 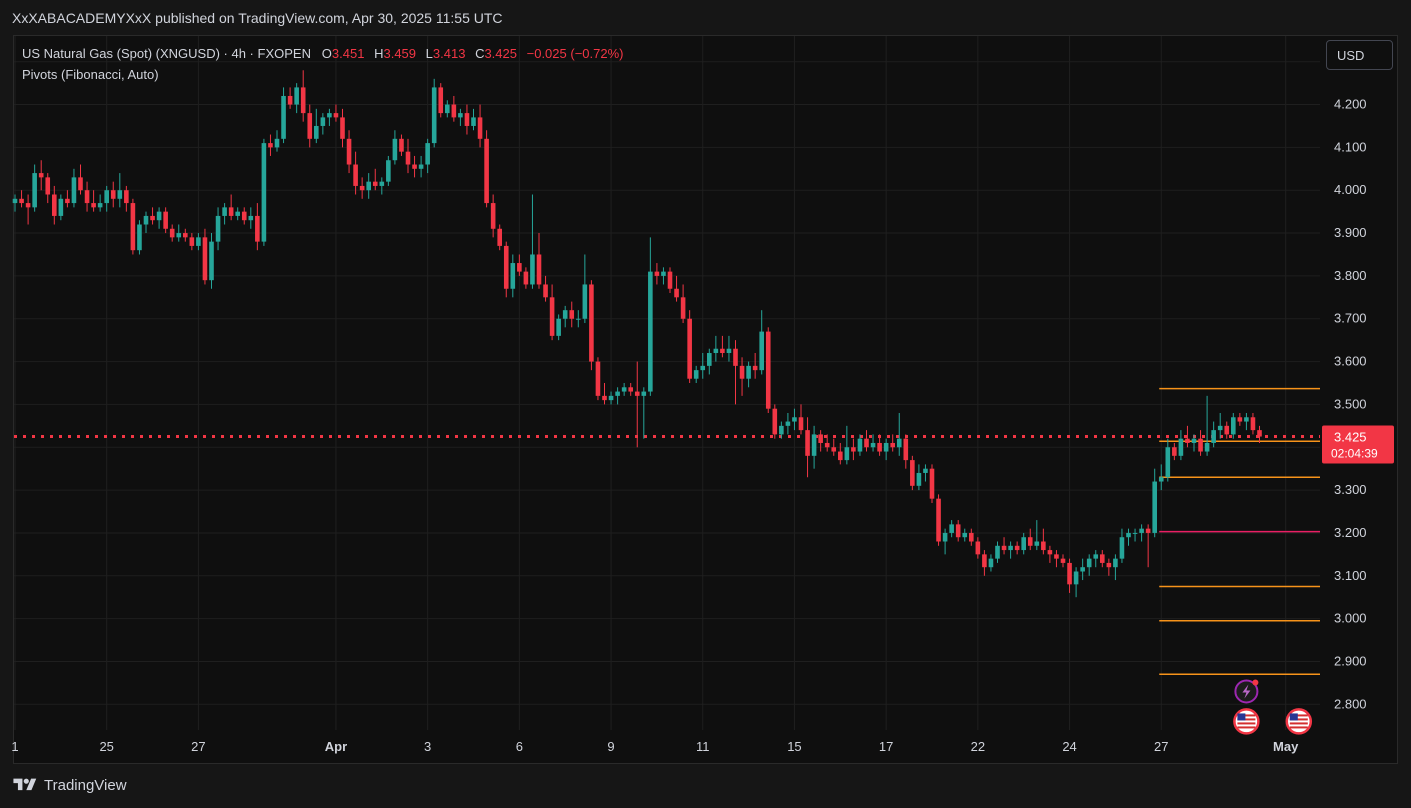 What do you see at coordinates (1359, 55) in the screenshot?
I see `currency-button: USD` at bounding box center [1359, 55].